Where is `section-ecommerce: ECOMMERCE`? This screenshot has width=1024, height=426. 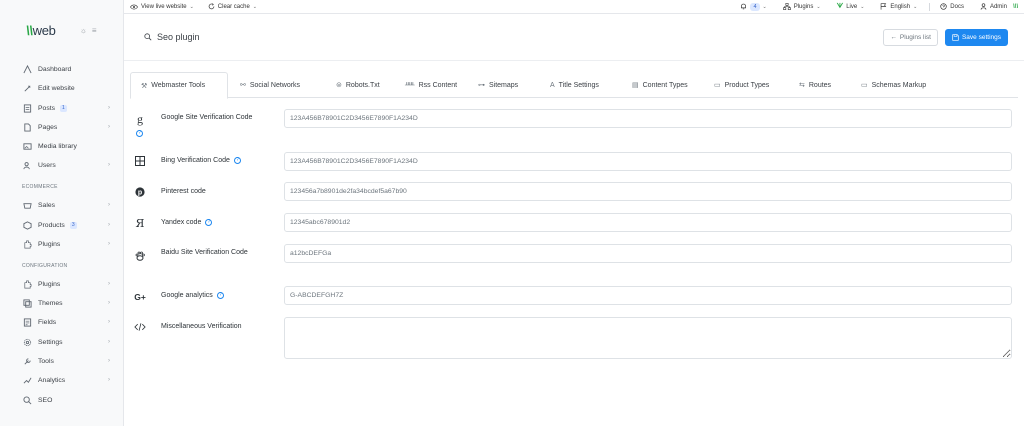
section-ecommerce: ECOMMERCE is located at coordinates (40, 187).